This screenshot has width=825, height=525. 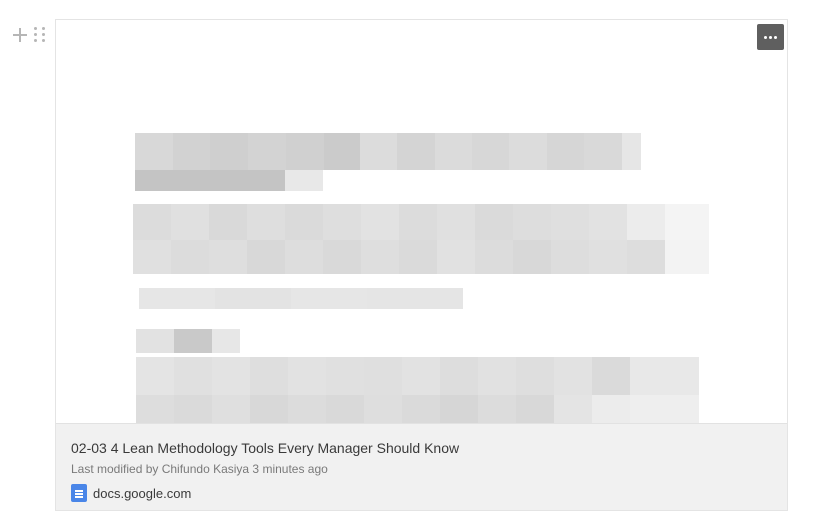 What do you see at coordinates (79, 493) in the screenshot?
I see `google-docs-icon` at bounding box center [79, 493].